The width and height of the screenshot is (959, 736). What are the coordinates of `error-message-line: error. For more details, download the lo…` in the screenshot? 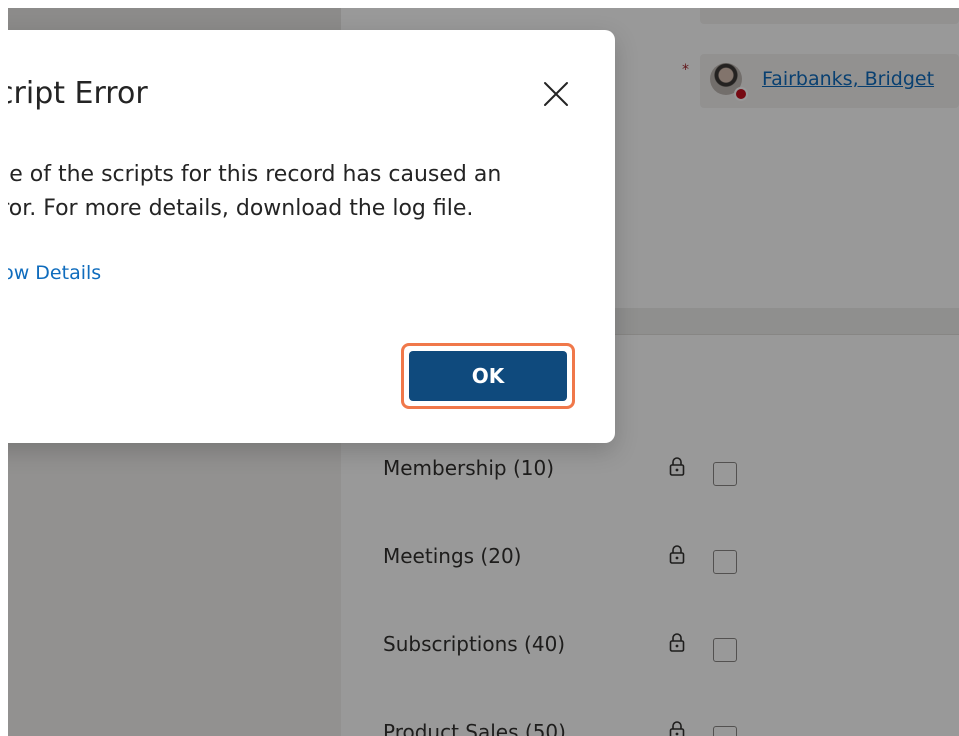 It's located at (241, 208).